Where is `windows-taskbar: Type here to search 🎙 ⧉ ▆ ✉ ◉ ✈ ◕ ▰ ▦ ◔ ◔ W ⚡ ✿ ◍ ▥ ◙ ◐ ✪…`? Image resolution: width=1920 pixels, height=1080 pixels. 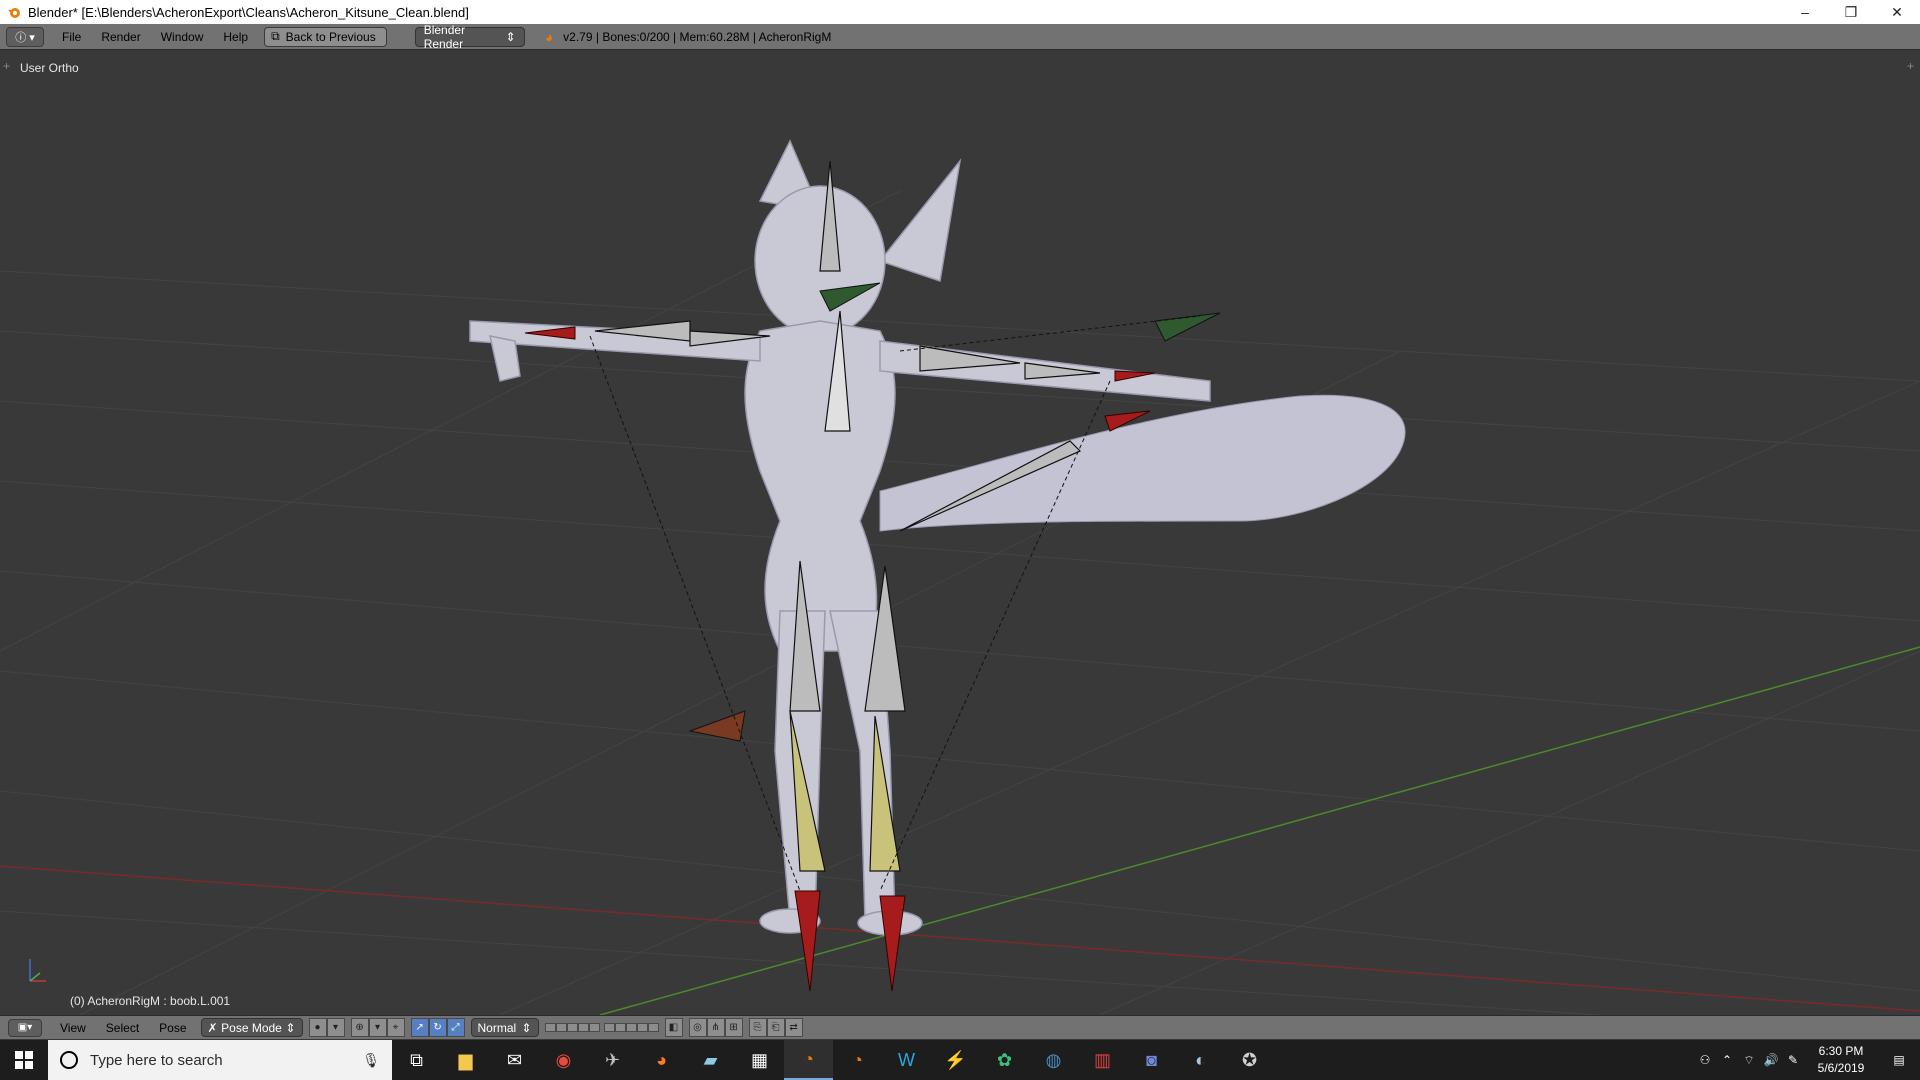
windows-taskbar: Type here to search 🎙 ⧉ ▆ ✉ ◉ ✈ ◕ ▰ ▦ ◔ ◔ W ⚡ ✿ ◍ ▥ ◙ ◐ ✪… is located at coordinates (960, 1060).